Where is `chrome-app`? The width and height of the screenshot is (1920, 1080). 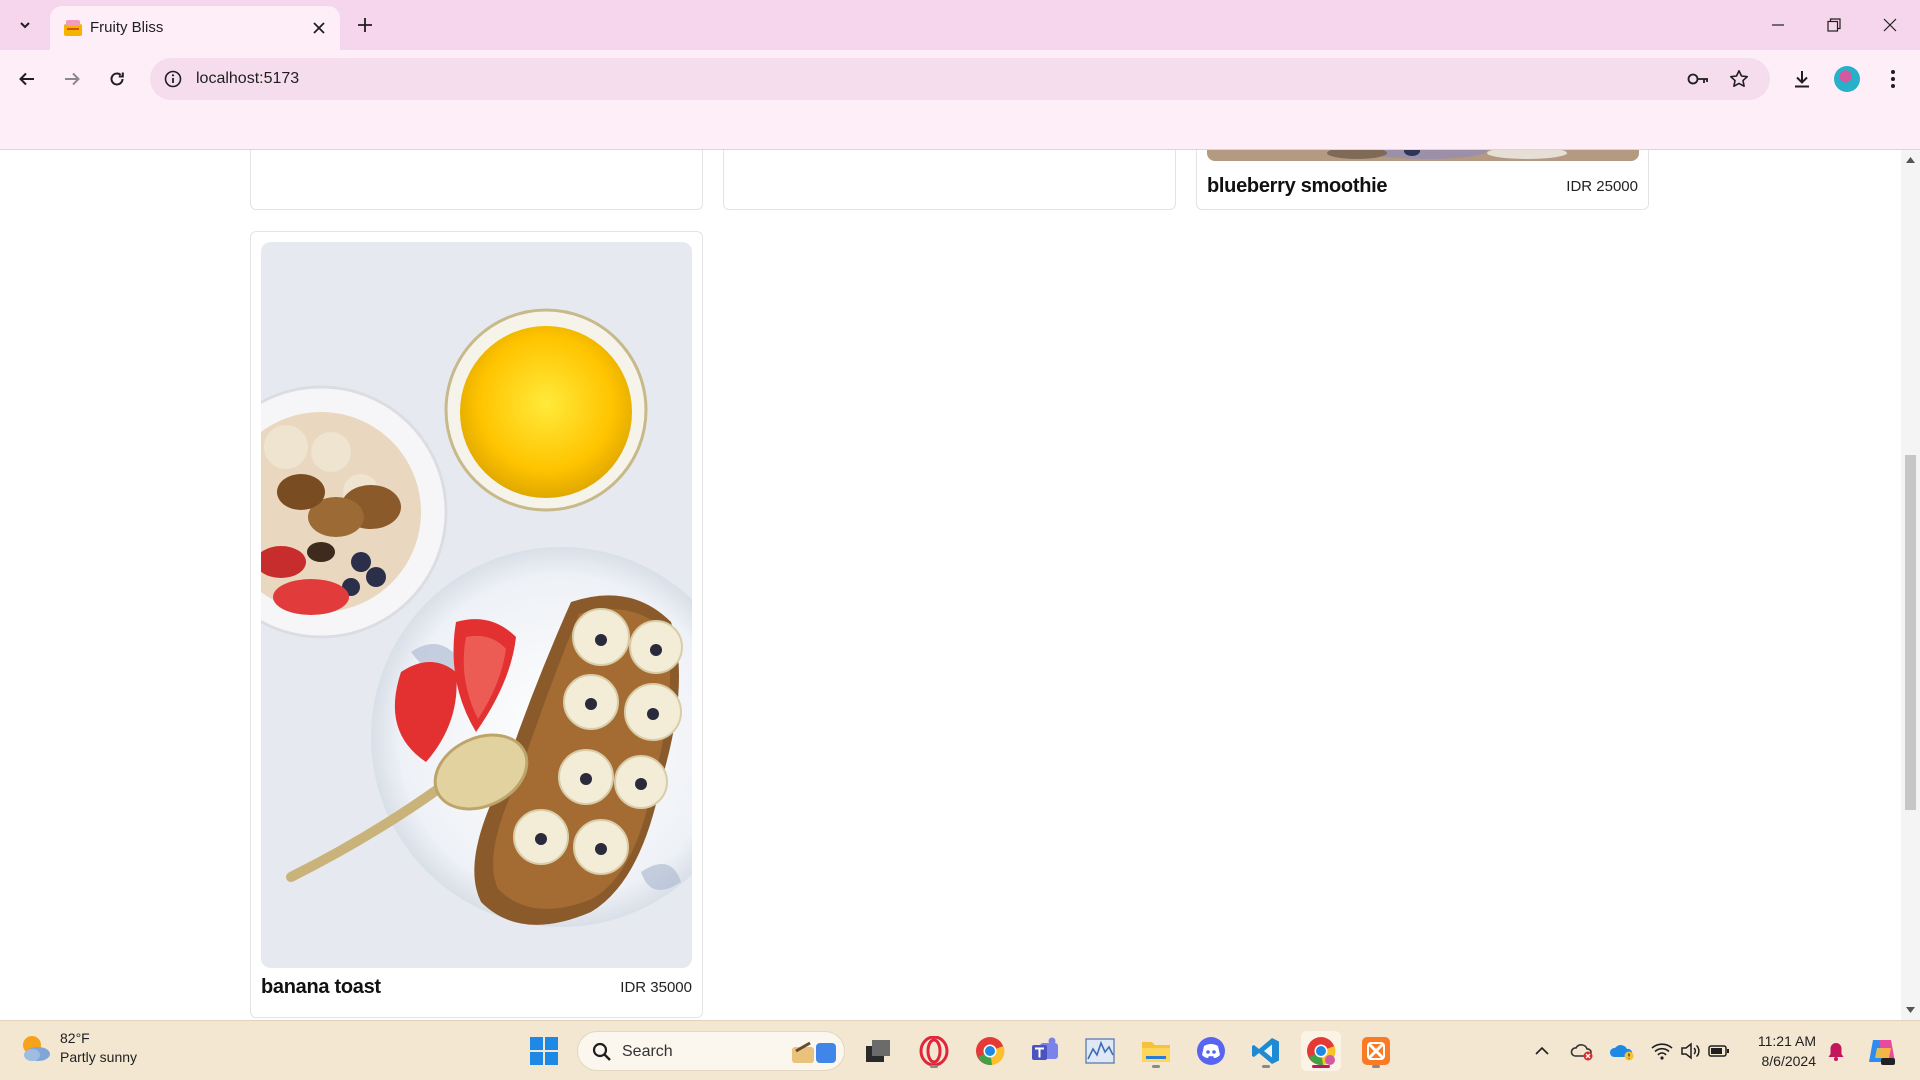 chrome-app is located at coordinates (990, 1051).